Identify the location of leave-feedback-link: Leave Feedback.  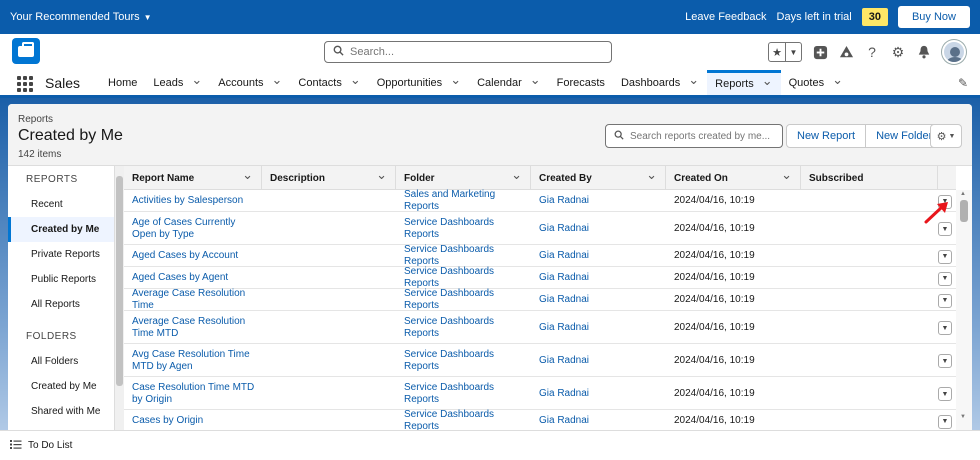
(725, 17).